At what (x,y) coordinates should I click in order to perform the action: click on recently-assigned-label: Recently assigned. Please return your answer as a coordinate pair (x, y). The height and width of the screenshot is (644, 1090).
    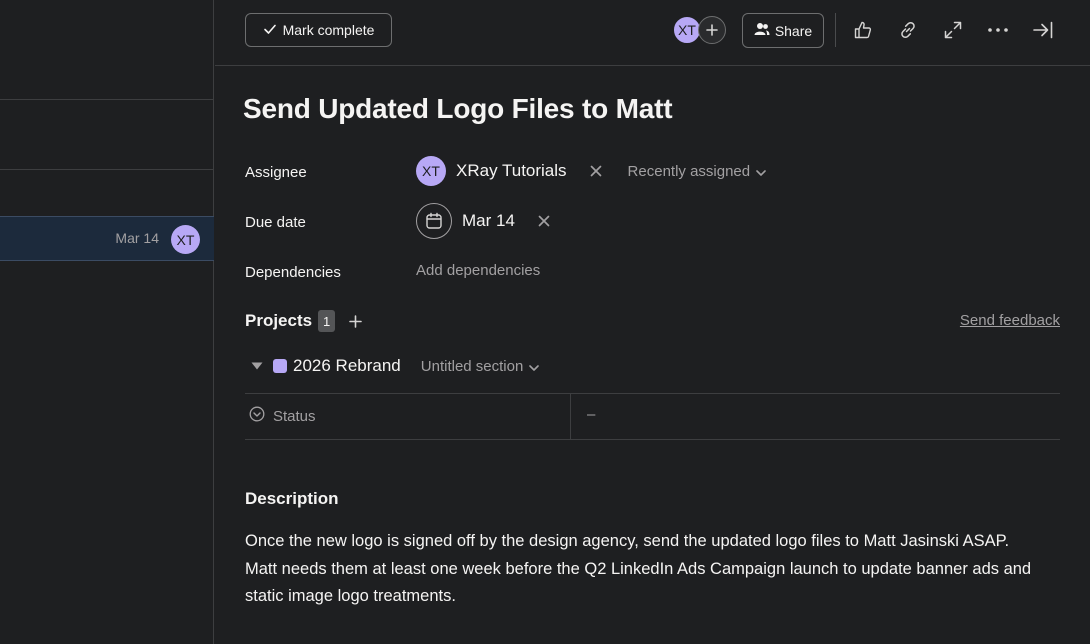
    Looking at the image, I should click on (689, 171).